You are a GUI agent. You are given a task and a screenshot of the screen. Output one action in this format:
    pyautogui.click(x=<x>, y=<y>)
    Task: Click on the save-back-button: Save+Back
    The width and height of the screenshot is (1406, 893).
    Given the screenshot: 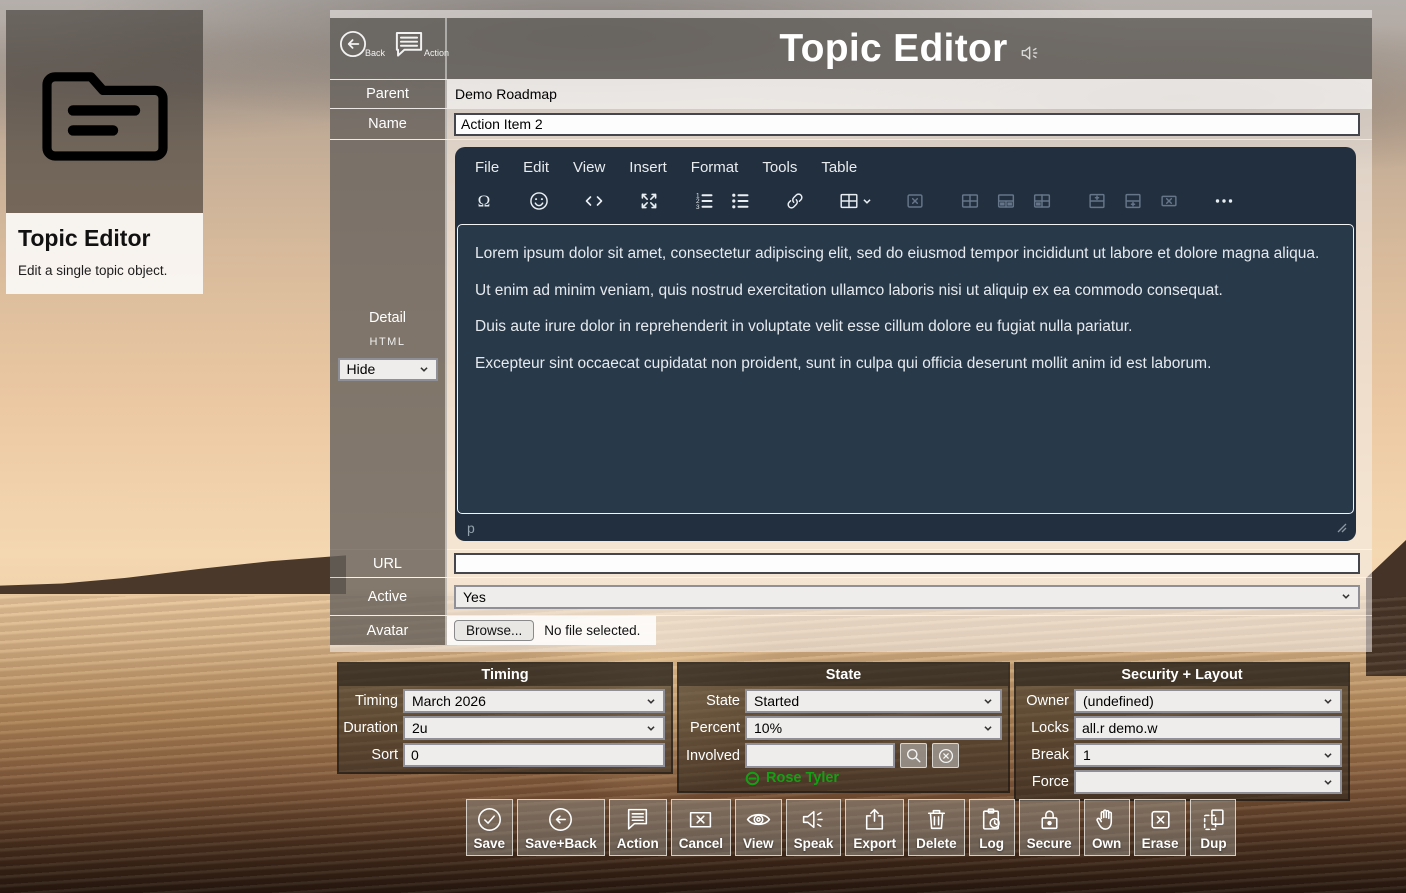 What is the action you would take?
    pyautogui.click(x=561, y=827)
    